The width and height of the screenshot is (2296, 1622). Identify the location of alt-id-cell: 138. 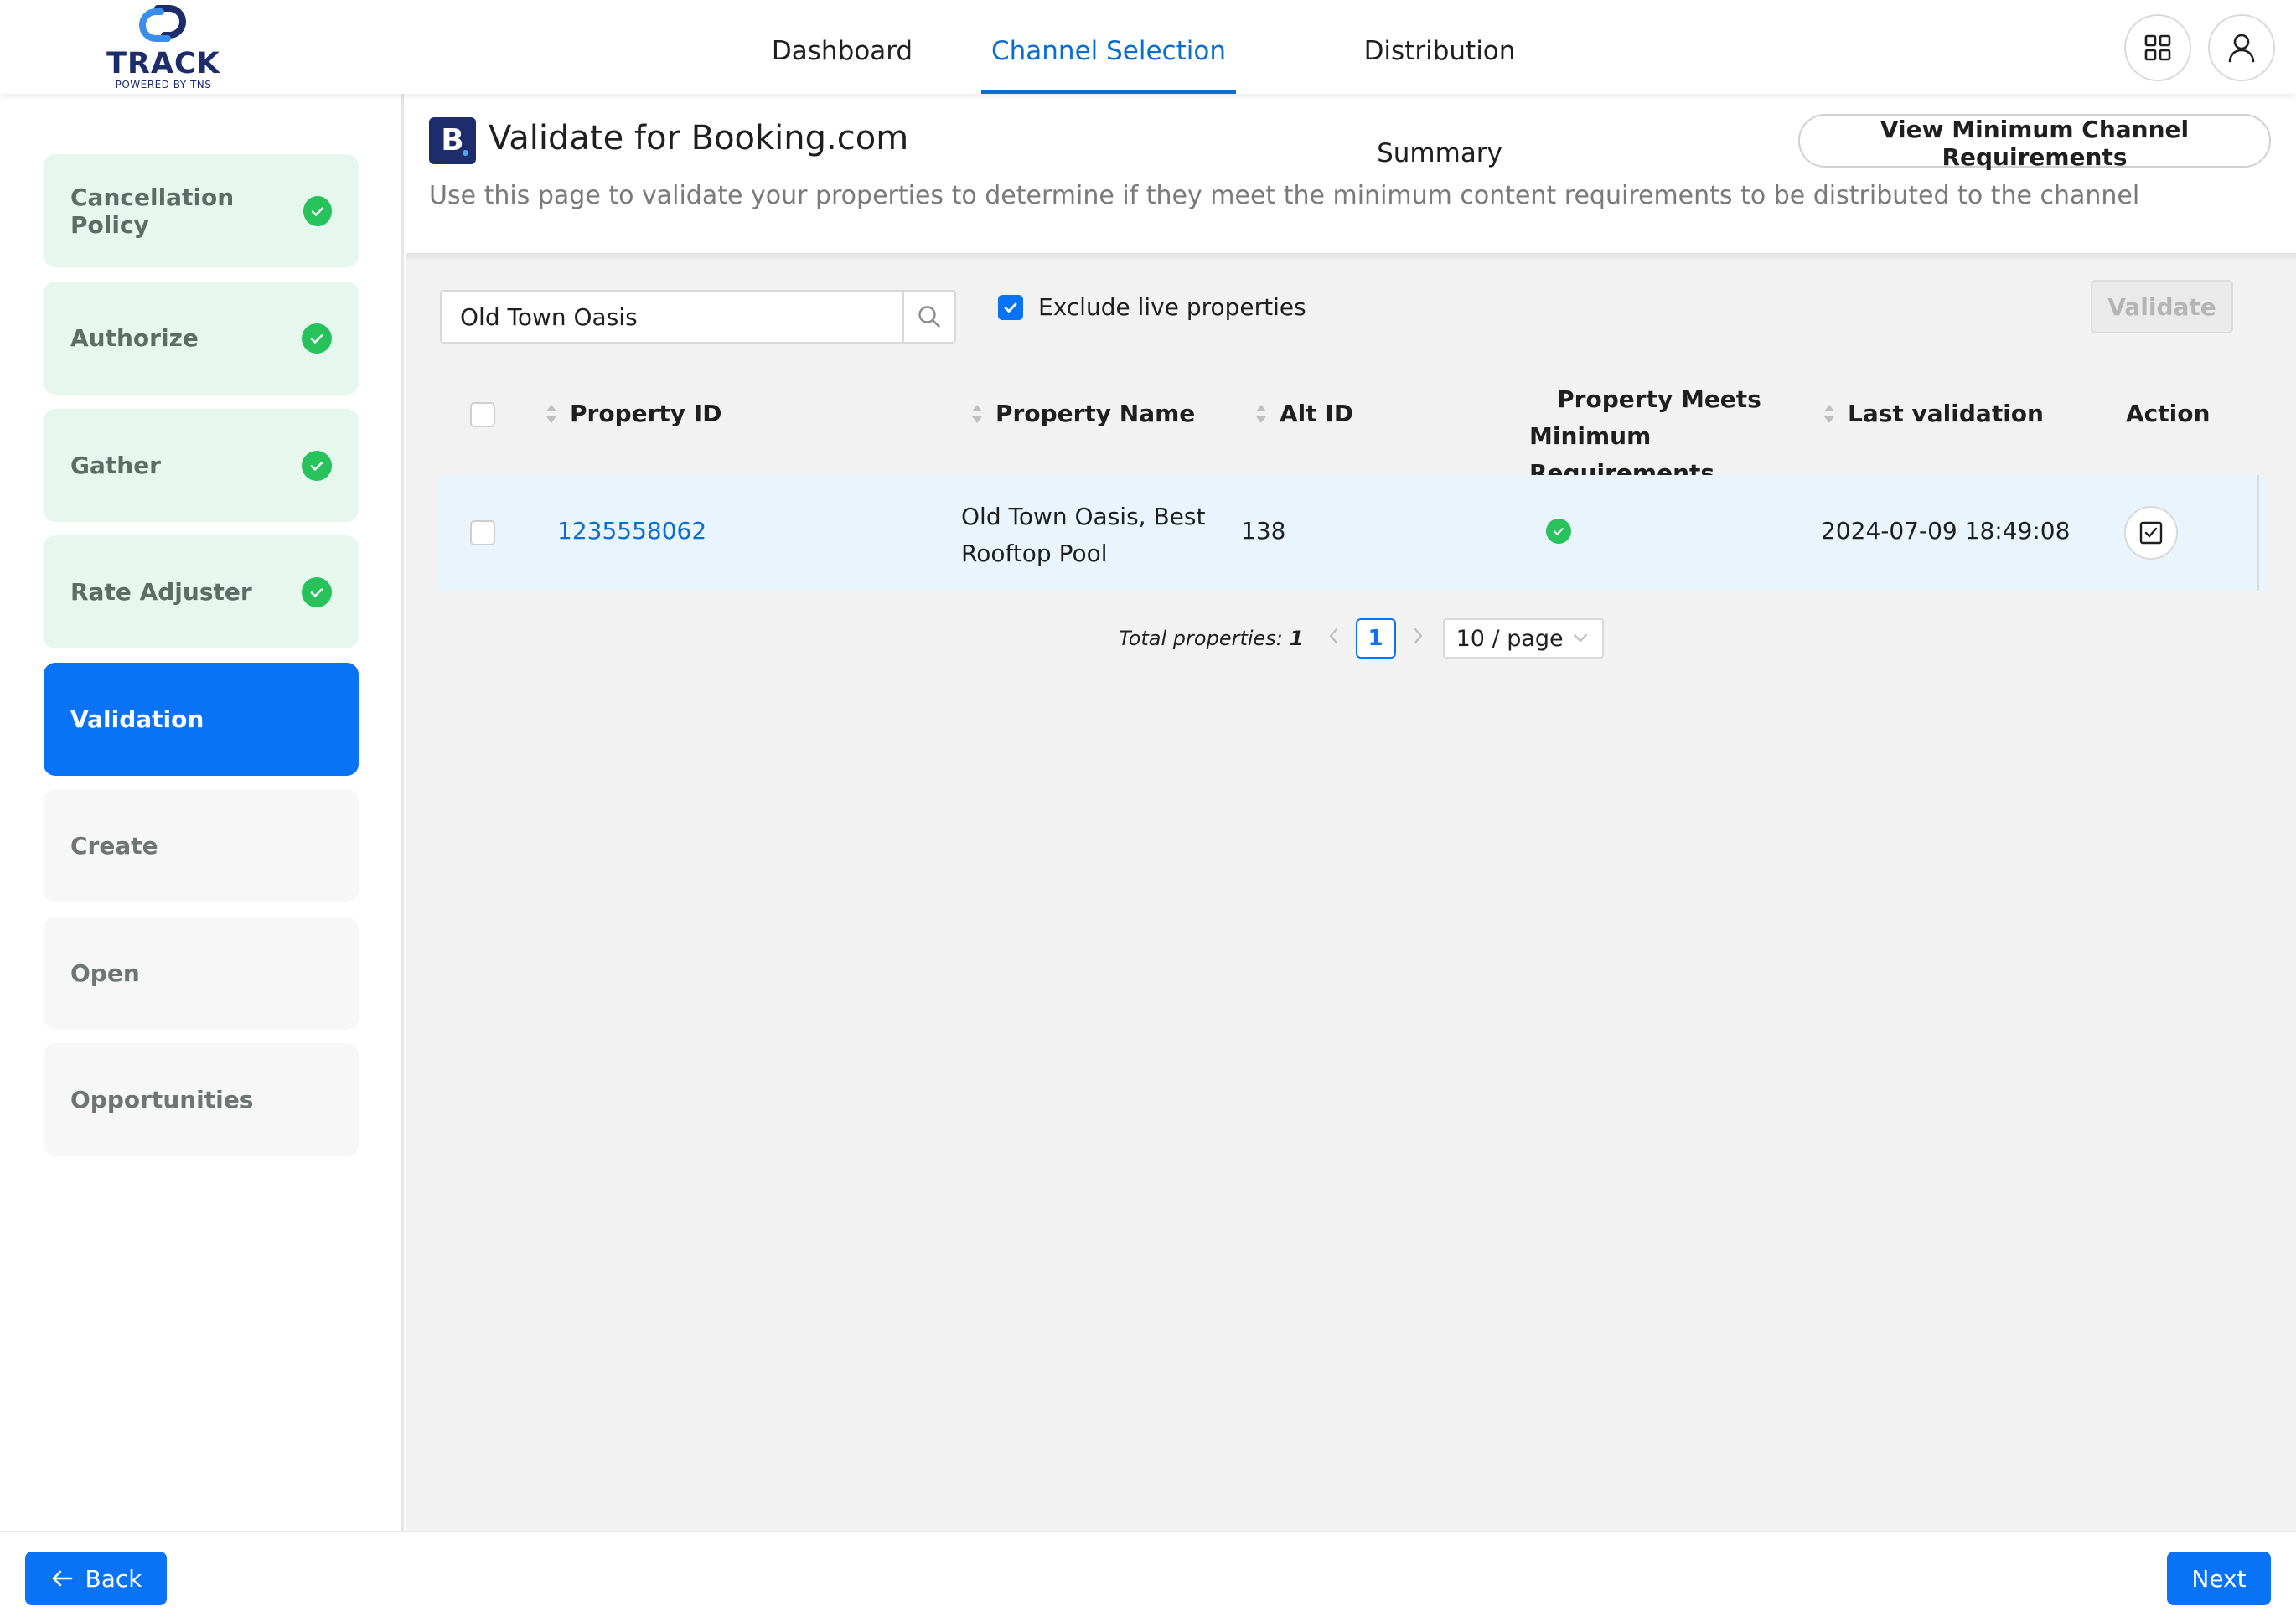
(1264, 531).